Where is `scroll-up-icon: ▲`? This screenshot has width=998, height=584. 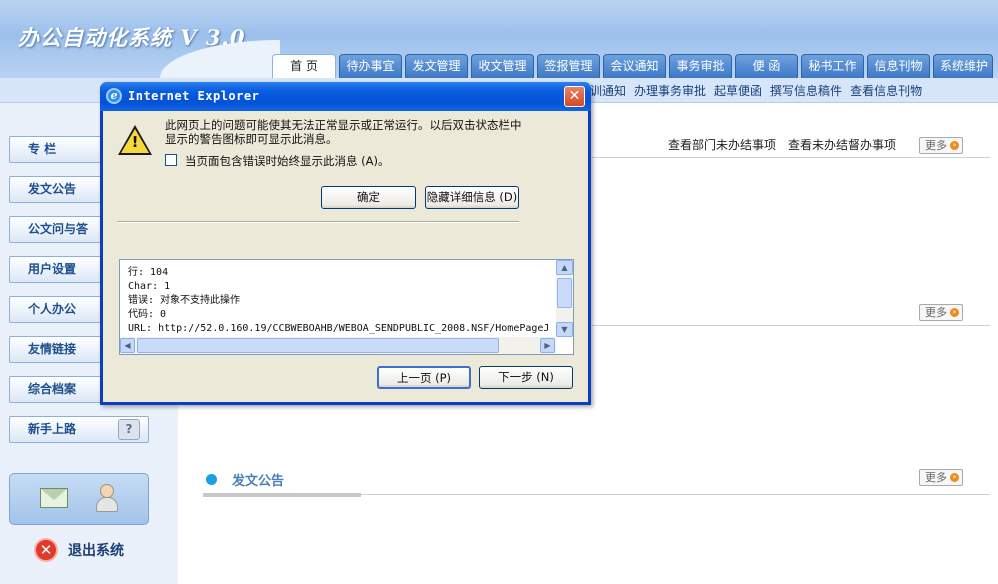 scroll-up-icon: ▲ is located at coordinates (564, 267).